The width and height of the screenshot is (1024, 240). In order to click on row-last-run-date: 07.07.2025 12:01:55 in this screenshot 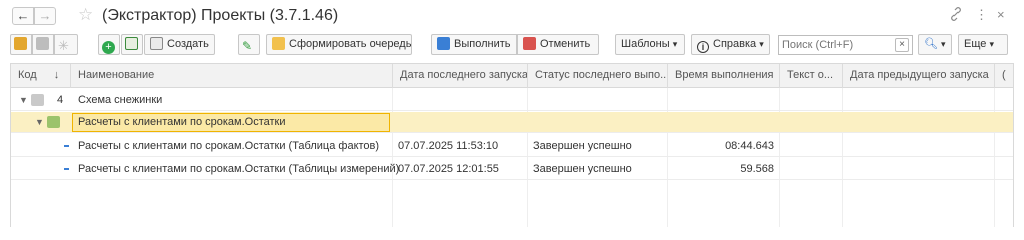, I will do `click(448, 169)`.